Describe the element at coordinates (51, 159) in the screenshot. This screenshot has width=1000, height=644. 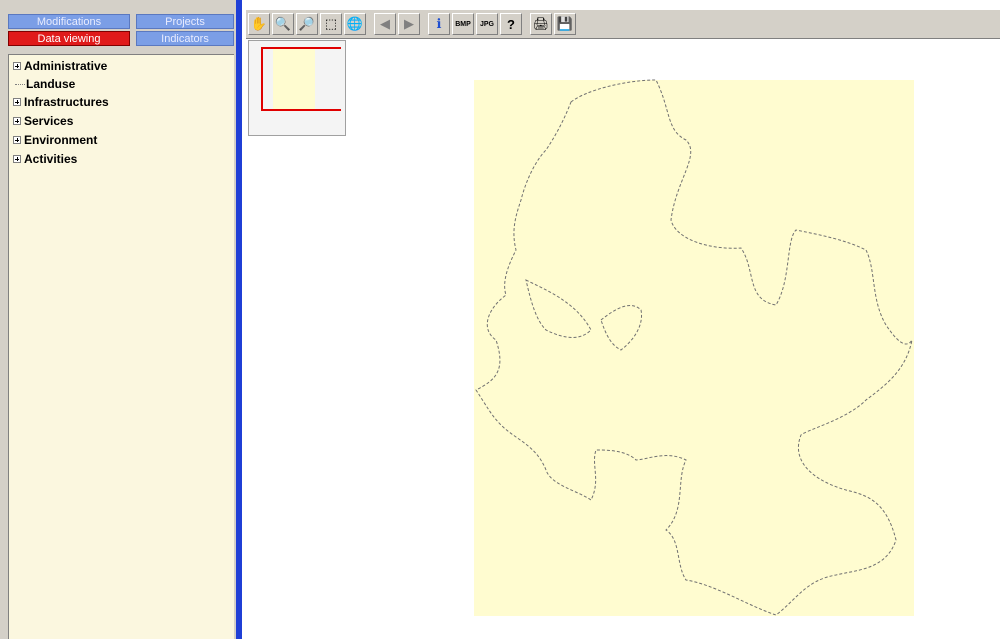
I see `tree-item-label: Activities` at that location.